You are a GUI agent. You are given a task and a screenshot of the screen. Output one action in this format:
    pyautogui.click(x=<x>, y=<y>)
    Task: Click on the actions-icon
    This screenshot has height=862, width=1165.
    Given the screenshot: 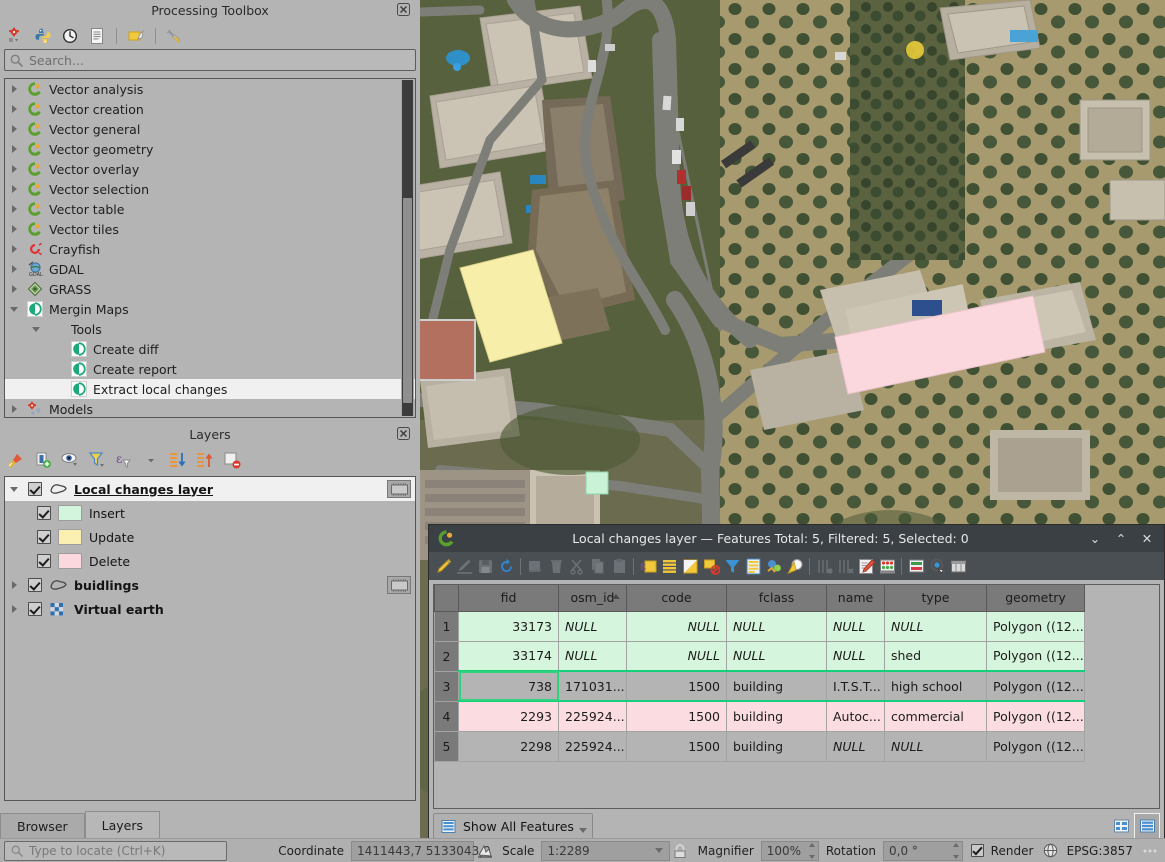 What is the action you would take?
    pyautogui.click(x=937, y=566)
    